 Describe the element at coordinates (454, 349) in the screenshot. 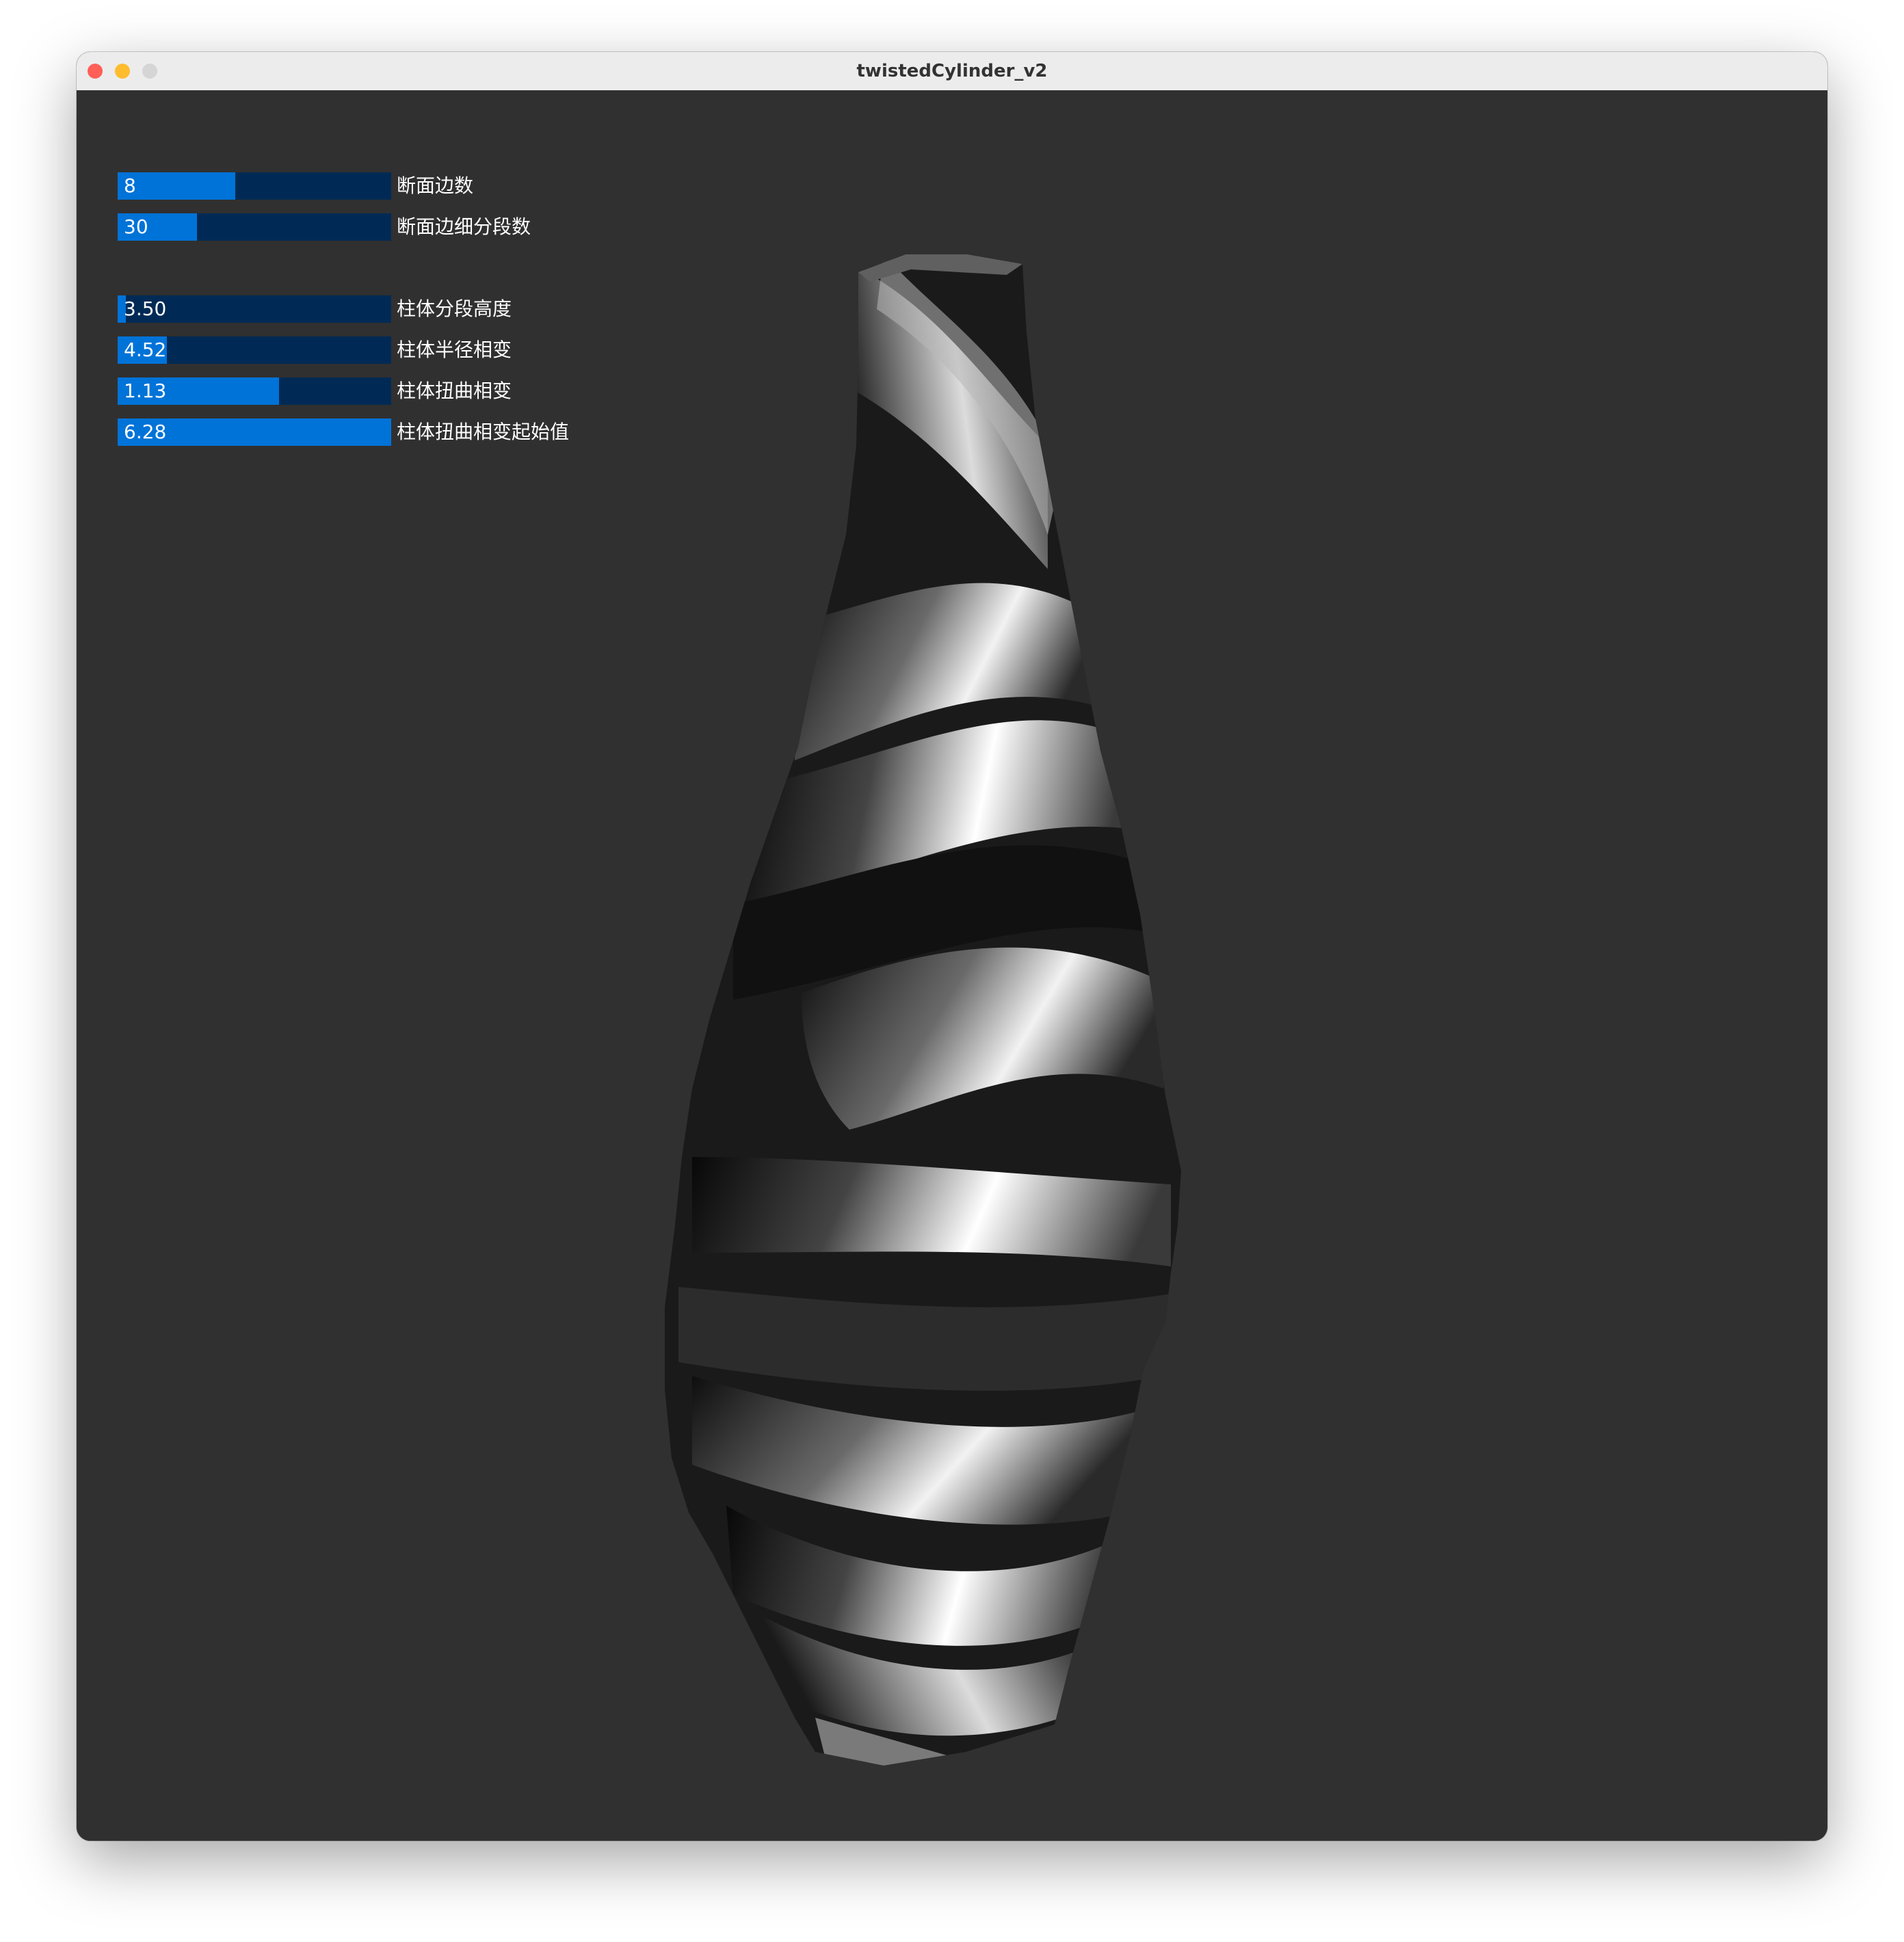

I see `slider-label: 柱体半径相变` at that location.